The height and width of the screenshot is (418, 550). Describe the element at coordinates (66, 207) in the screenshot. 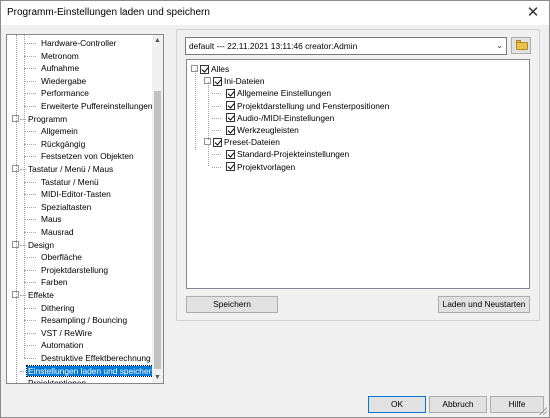

I see `tree-item: Spezialtasten` at that location.